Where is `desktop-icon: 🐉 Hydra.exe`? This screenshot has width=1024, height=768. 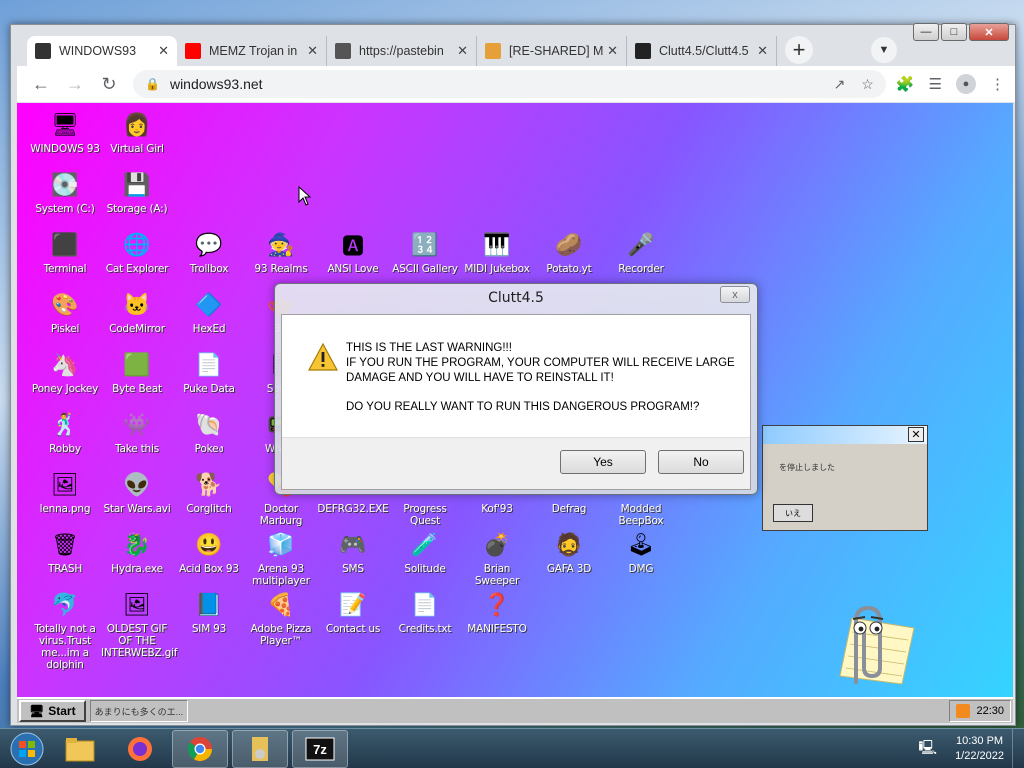 desktop-icon: 🐉 Hydra.exe is located at coordinates (137, 552).